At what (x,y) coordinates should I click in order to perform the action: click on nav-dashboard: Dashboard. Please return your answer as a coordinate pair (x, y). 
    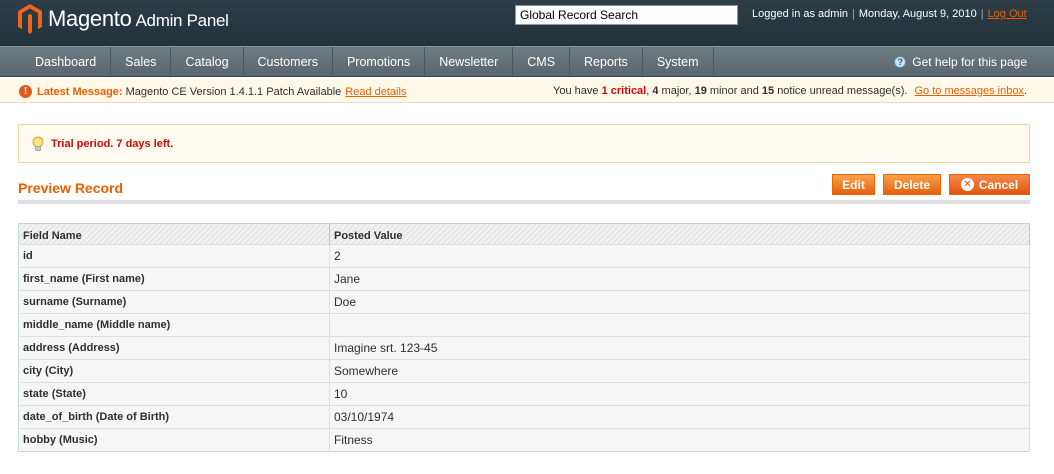
    Looking at the image, I should click on (66, 61).